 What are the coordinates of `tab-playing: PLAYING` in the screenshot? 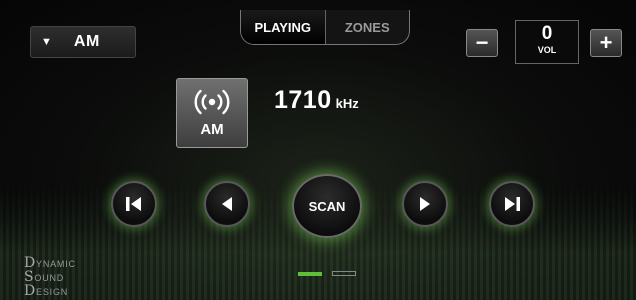 It's located at (283, 27).